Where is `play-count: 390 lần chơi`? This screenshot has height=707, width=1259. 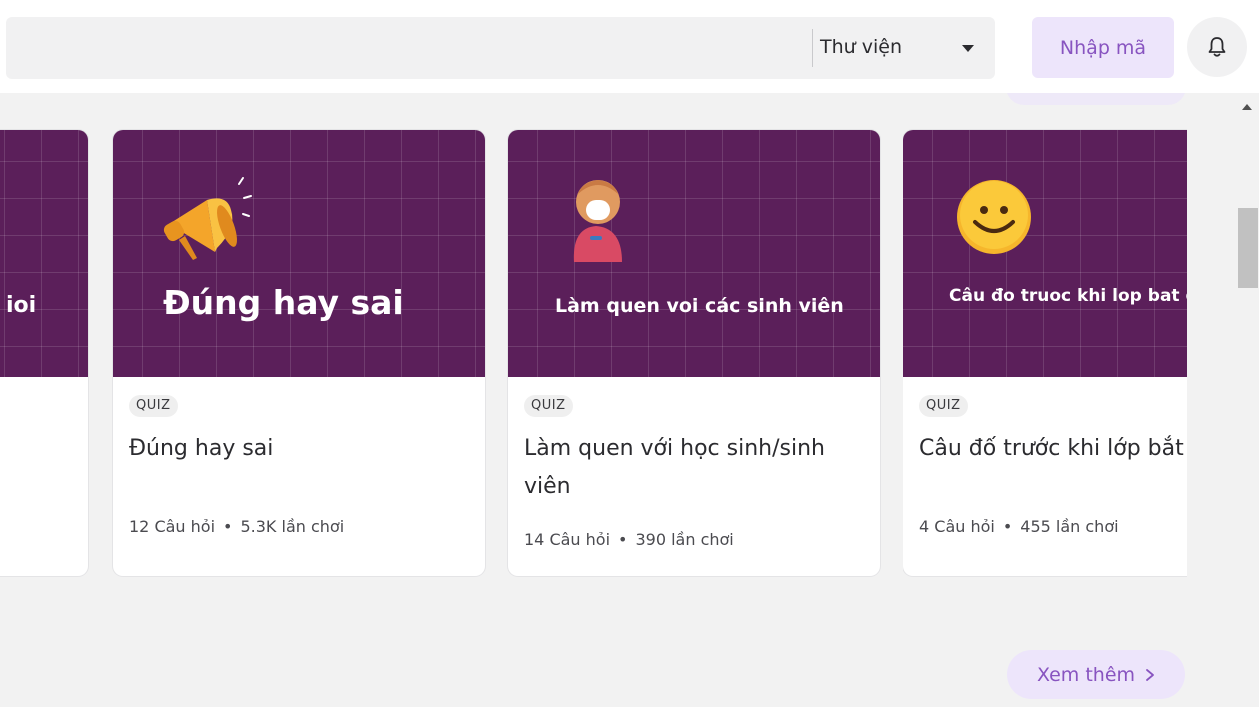
play-count: 390 lần chơi is located at coordinates (684, 539).